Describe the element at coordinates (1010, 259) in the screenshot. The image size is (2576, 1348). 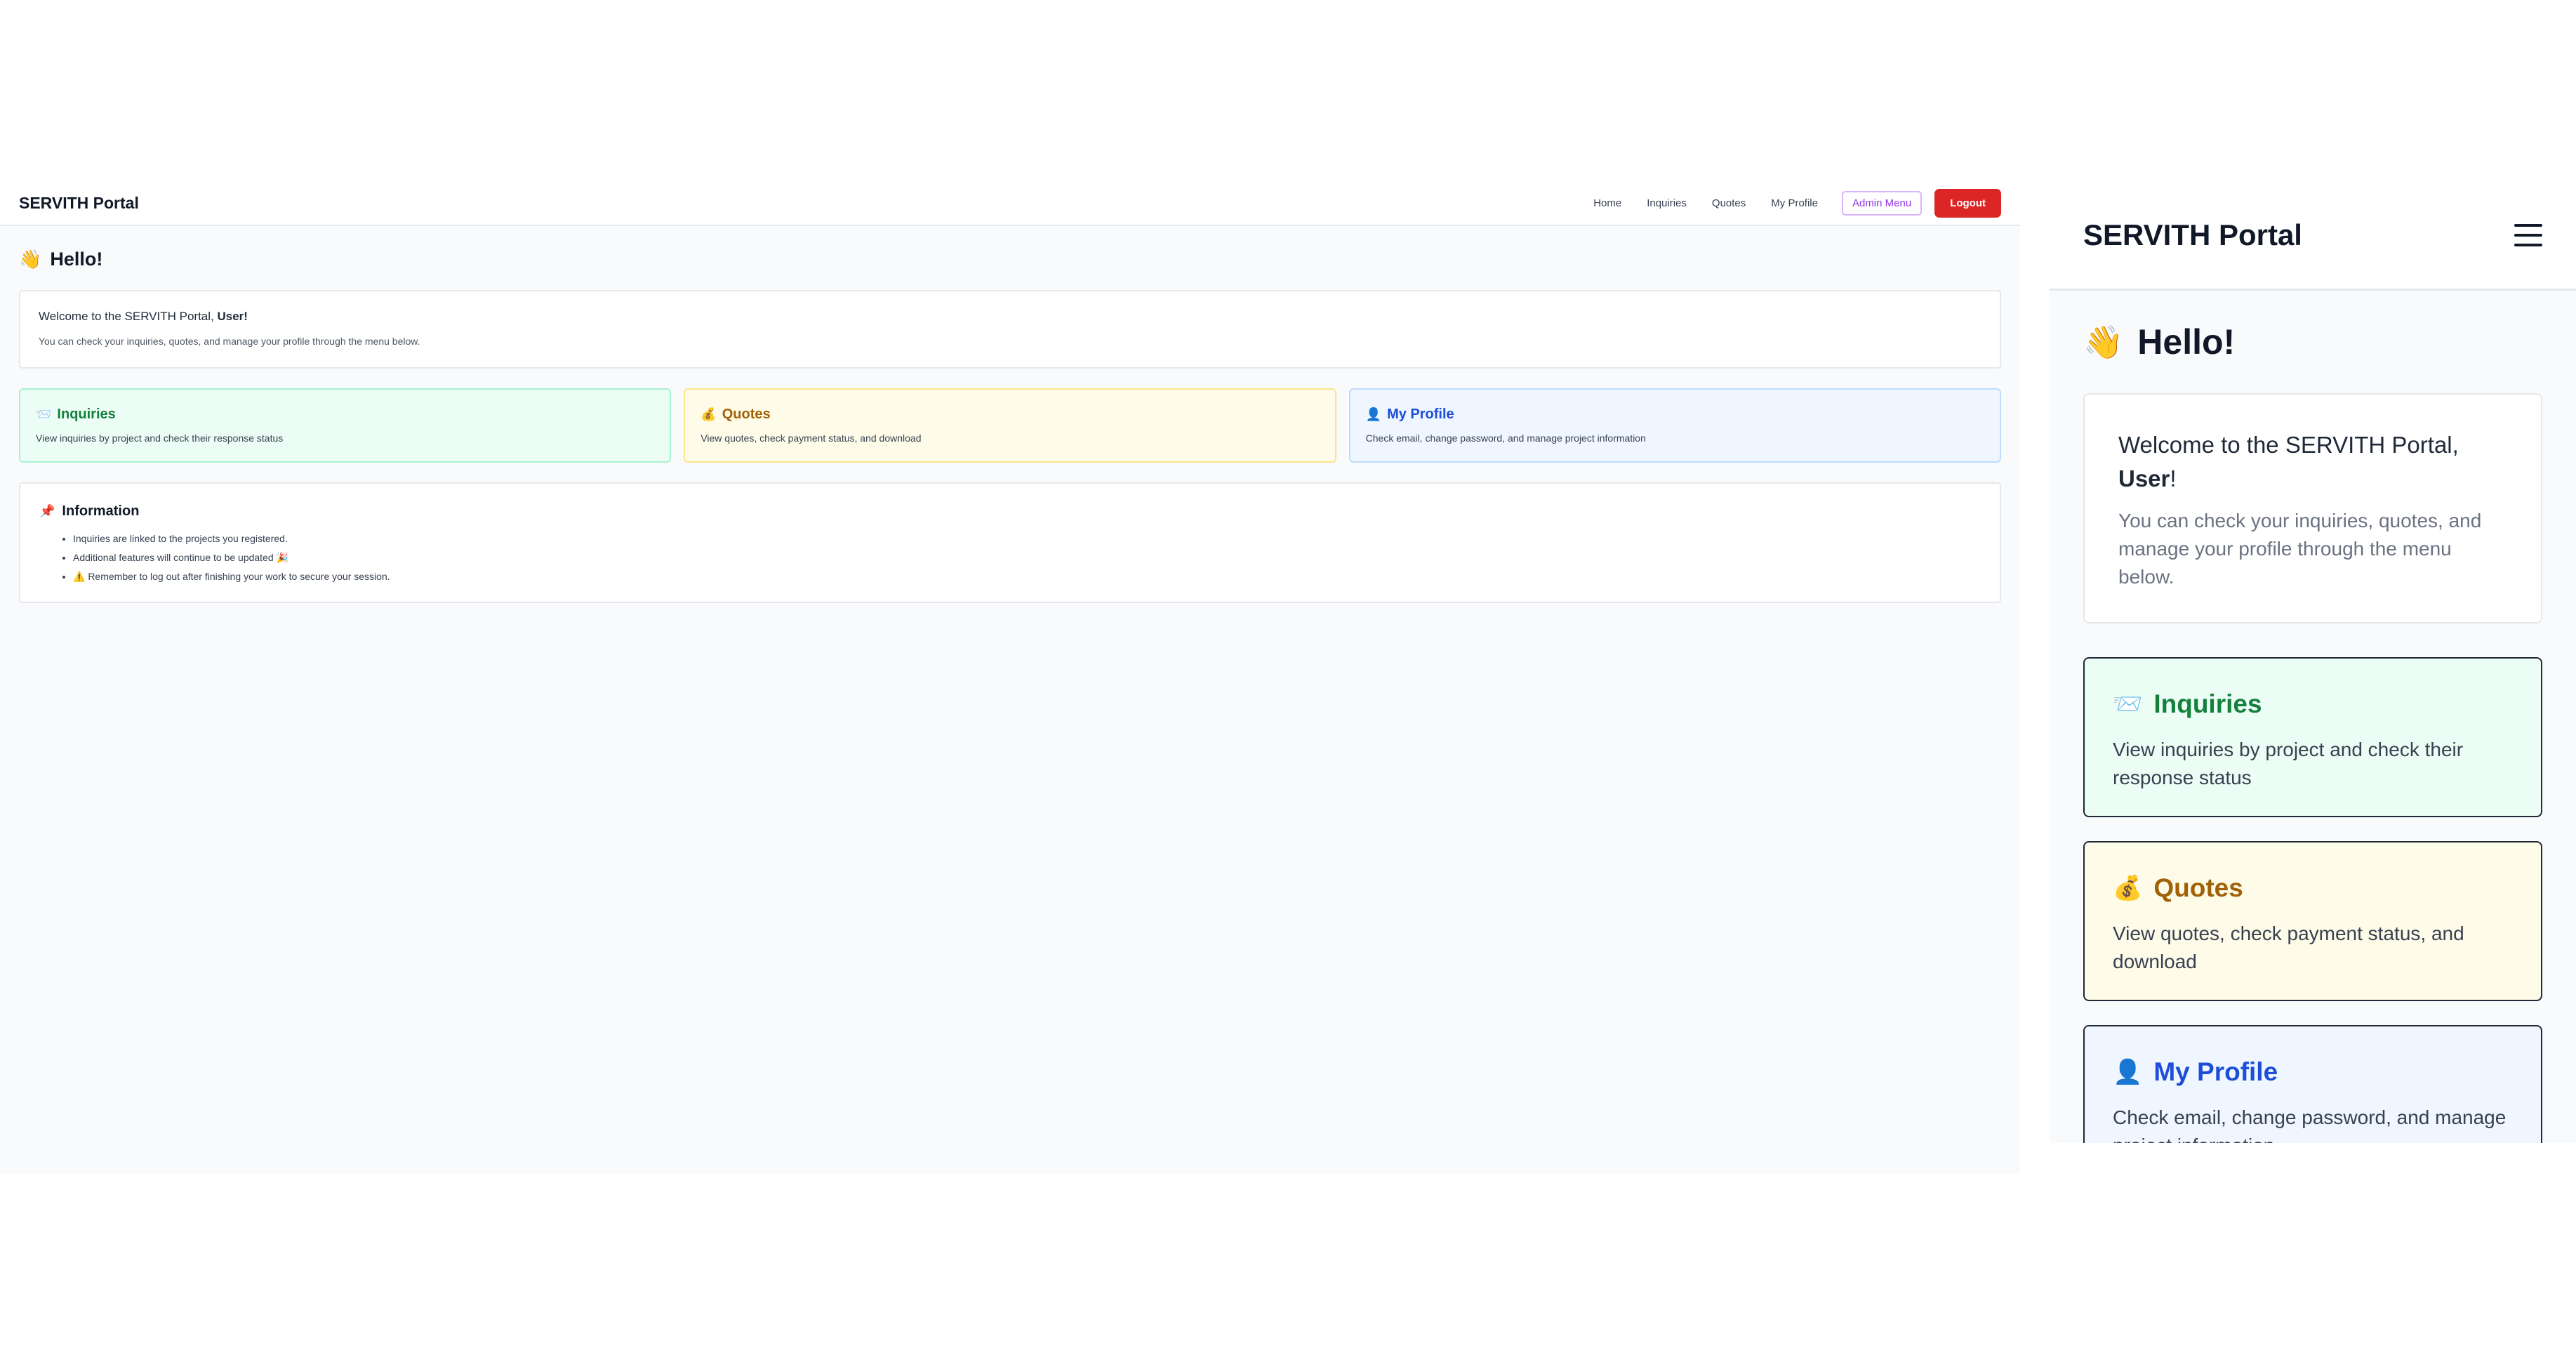
I see `page-title: 👋 Hello!` at that location.